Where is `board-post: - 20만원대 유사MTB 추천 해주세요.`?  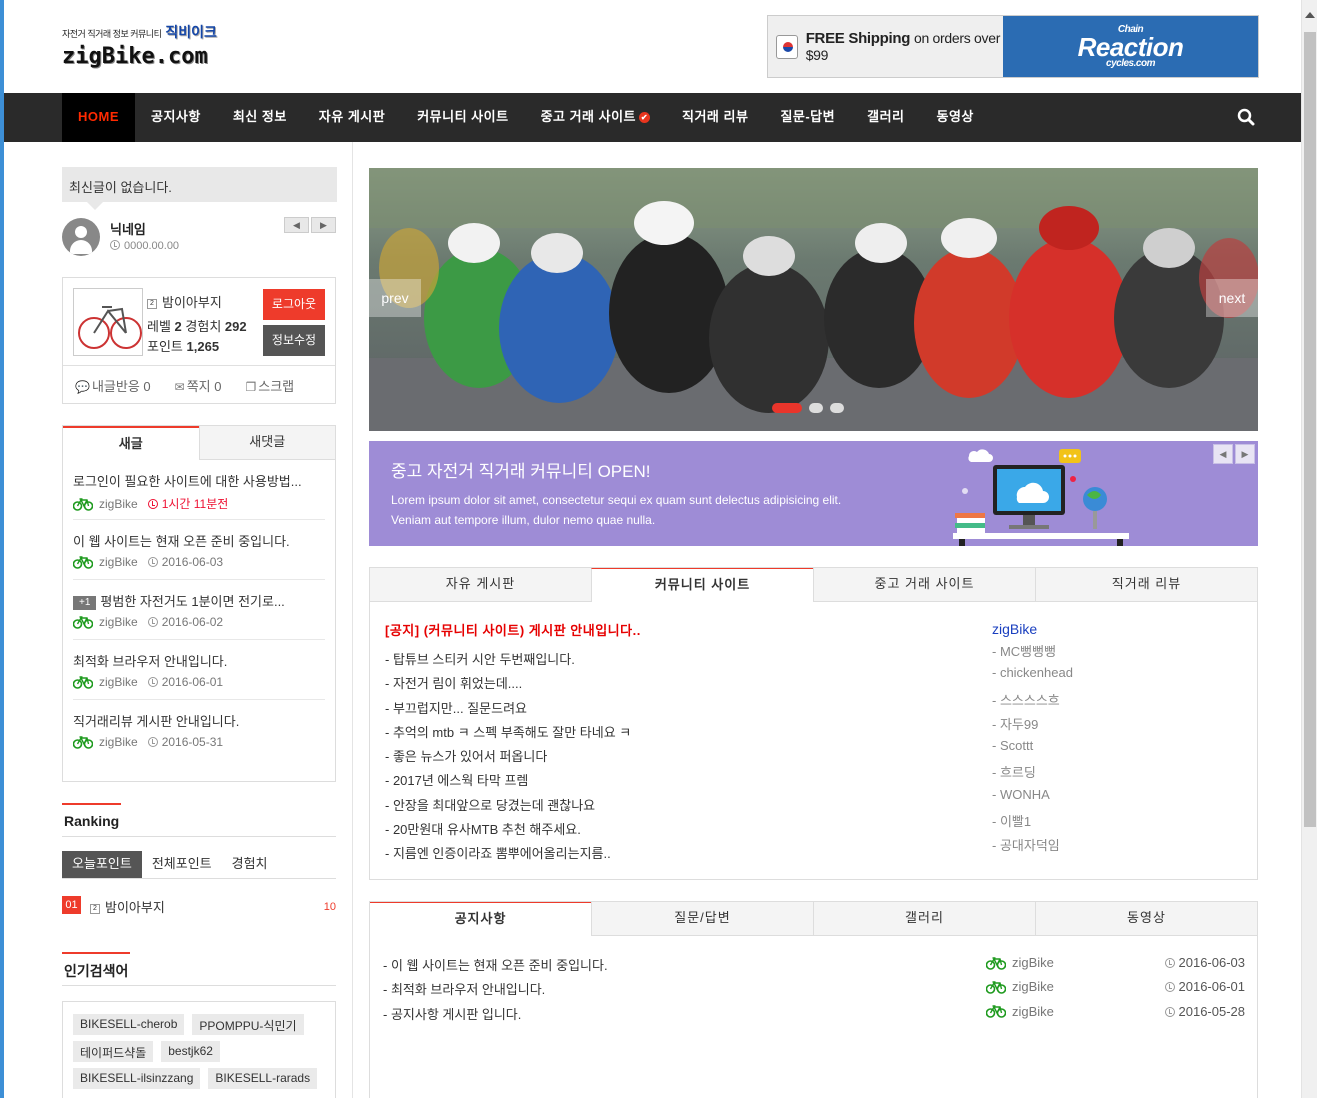
board-post: - 20만원대 유사MTB 추천 해주세요. is located at coordinates (508, 831).